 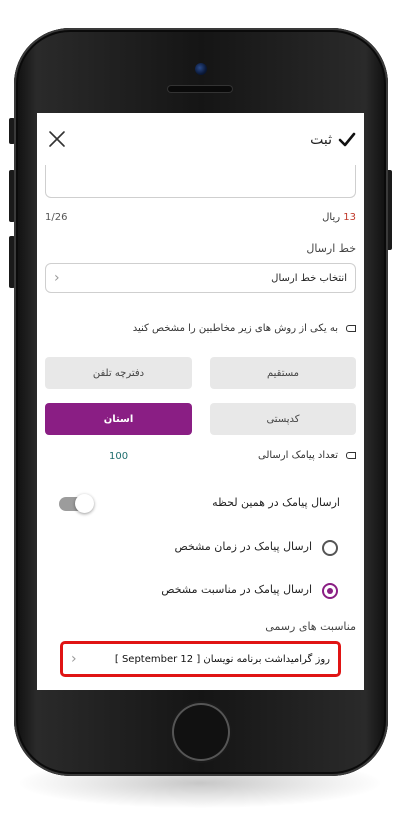 I want to click on price-value: 13, so click(x=349, y=217).